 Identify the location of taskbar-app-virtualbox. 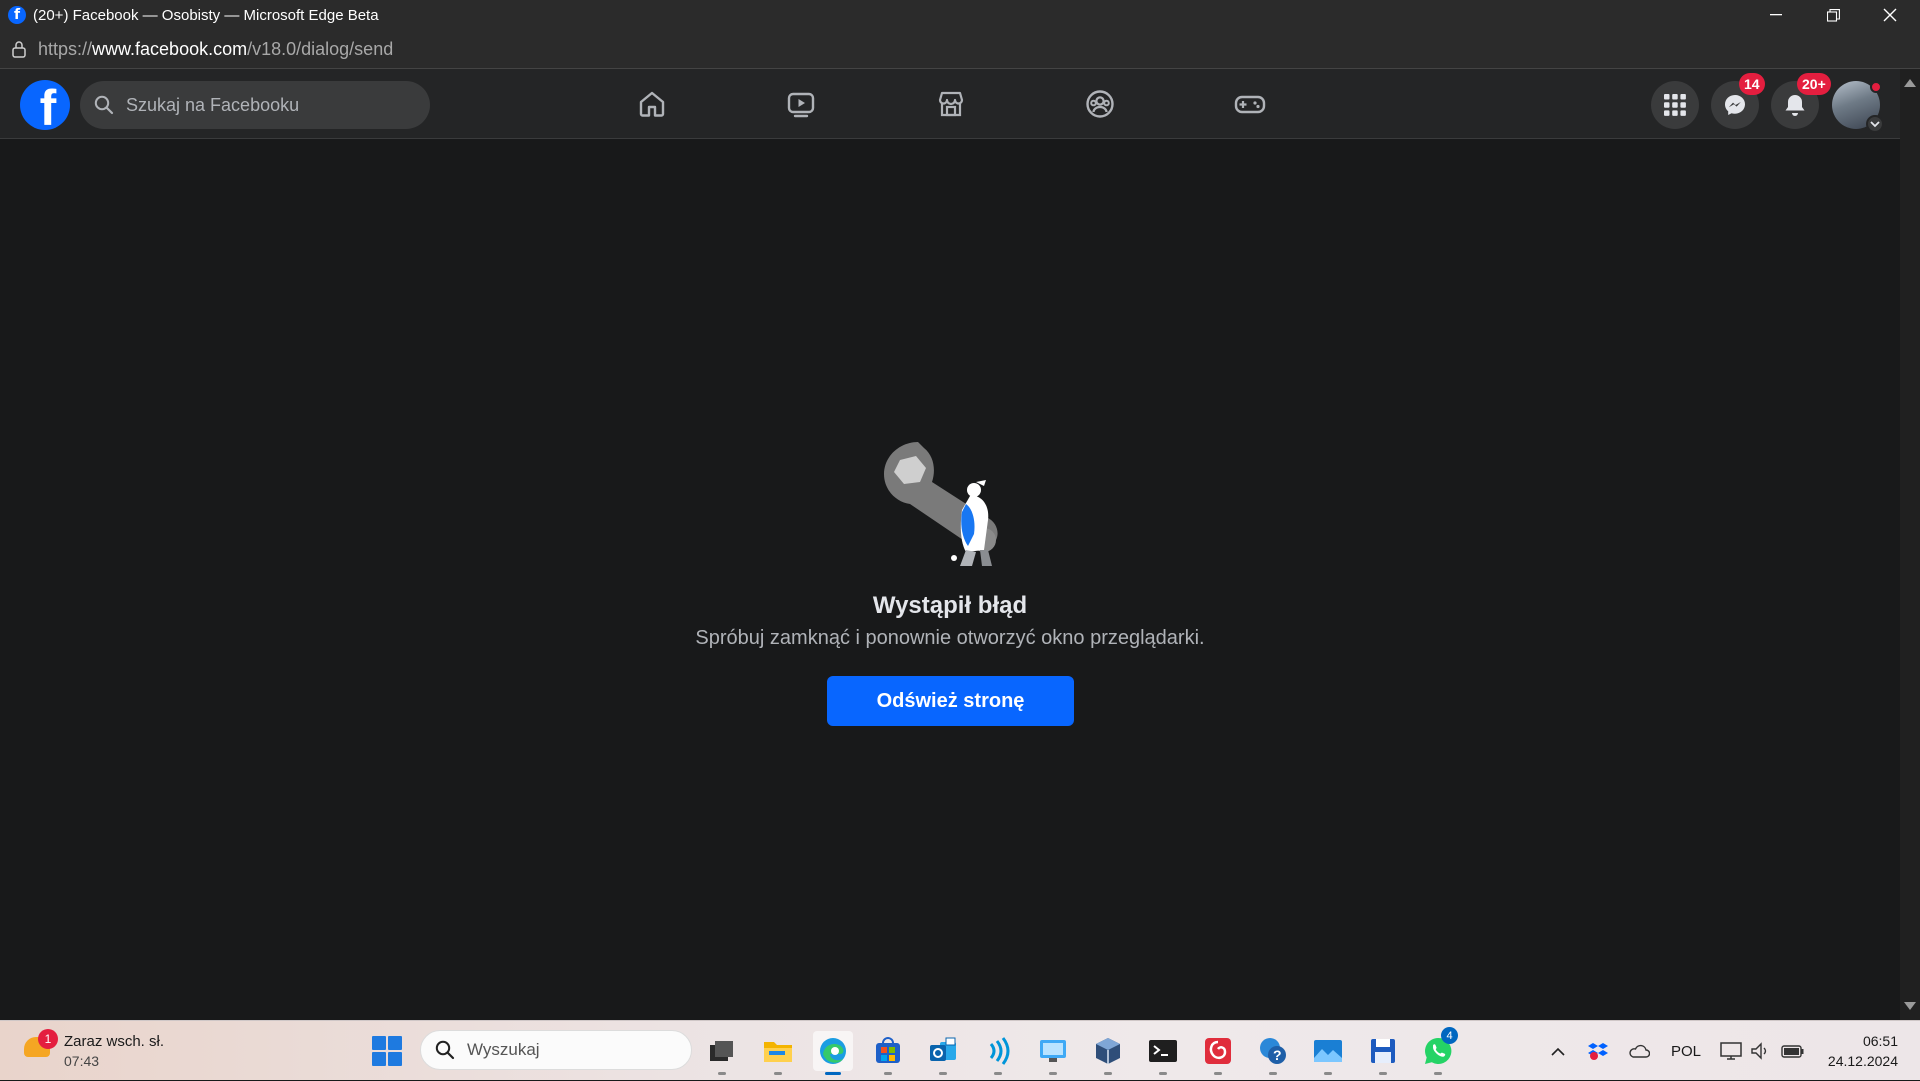
(1108, 1053).